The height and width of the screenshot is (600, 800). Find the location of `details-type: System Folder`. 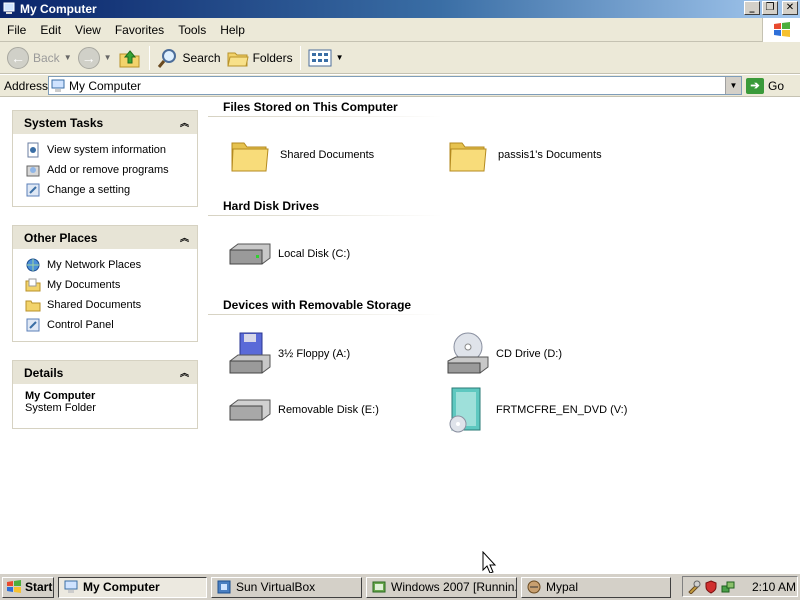

details-type: System Folder is located at coordinates (60, 408).